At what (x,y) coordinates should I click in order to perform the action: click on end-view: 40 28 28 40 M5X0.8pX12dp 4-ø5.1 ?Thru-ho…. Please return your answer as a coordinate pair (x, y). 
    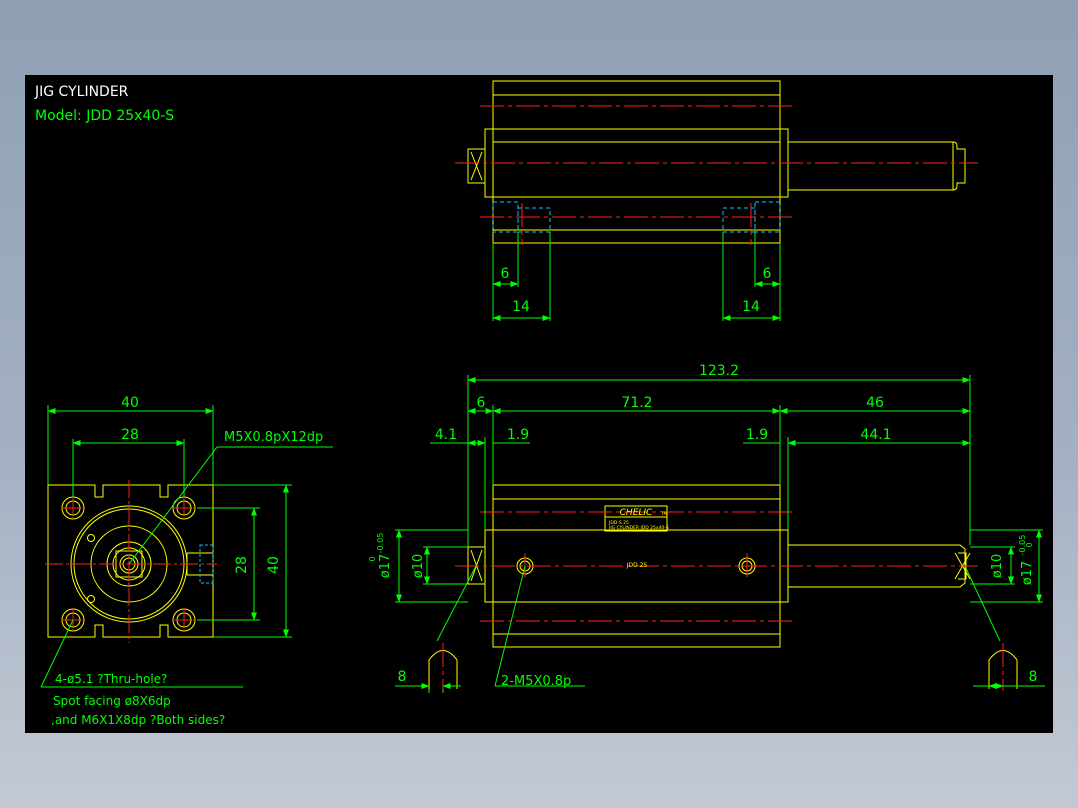
    Looking at the image, I should click on (186, 561).